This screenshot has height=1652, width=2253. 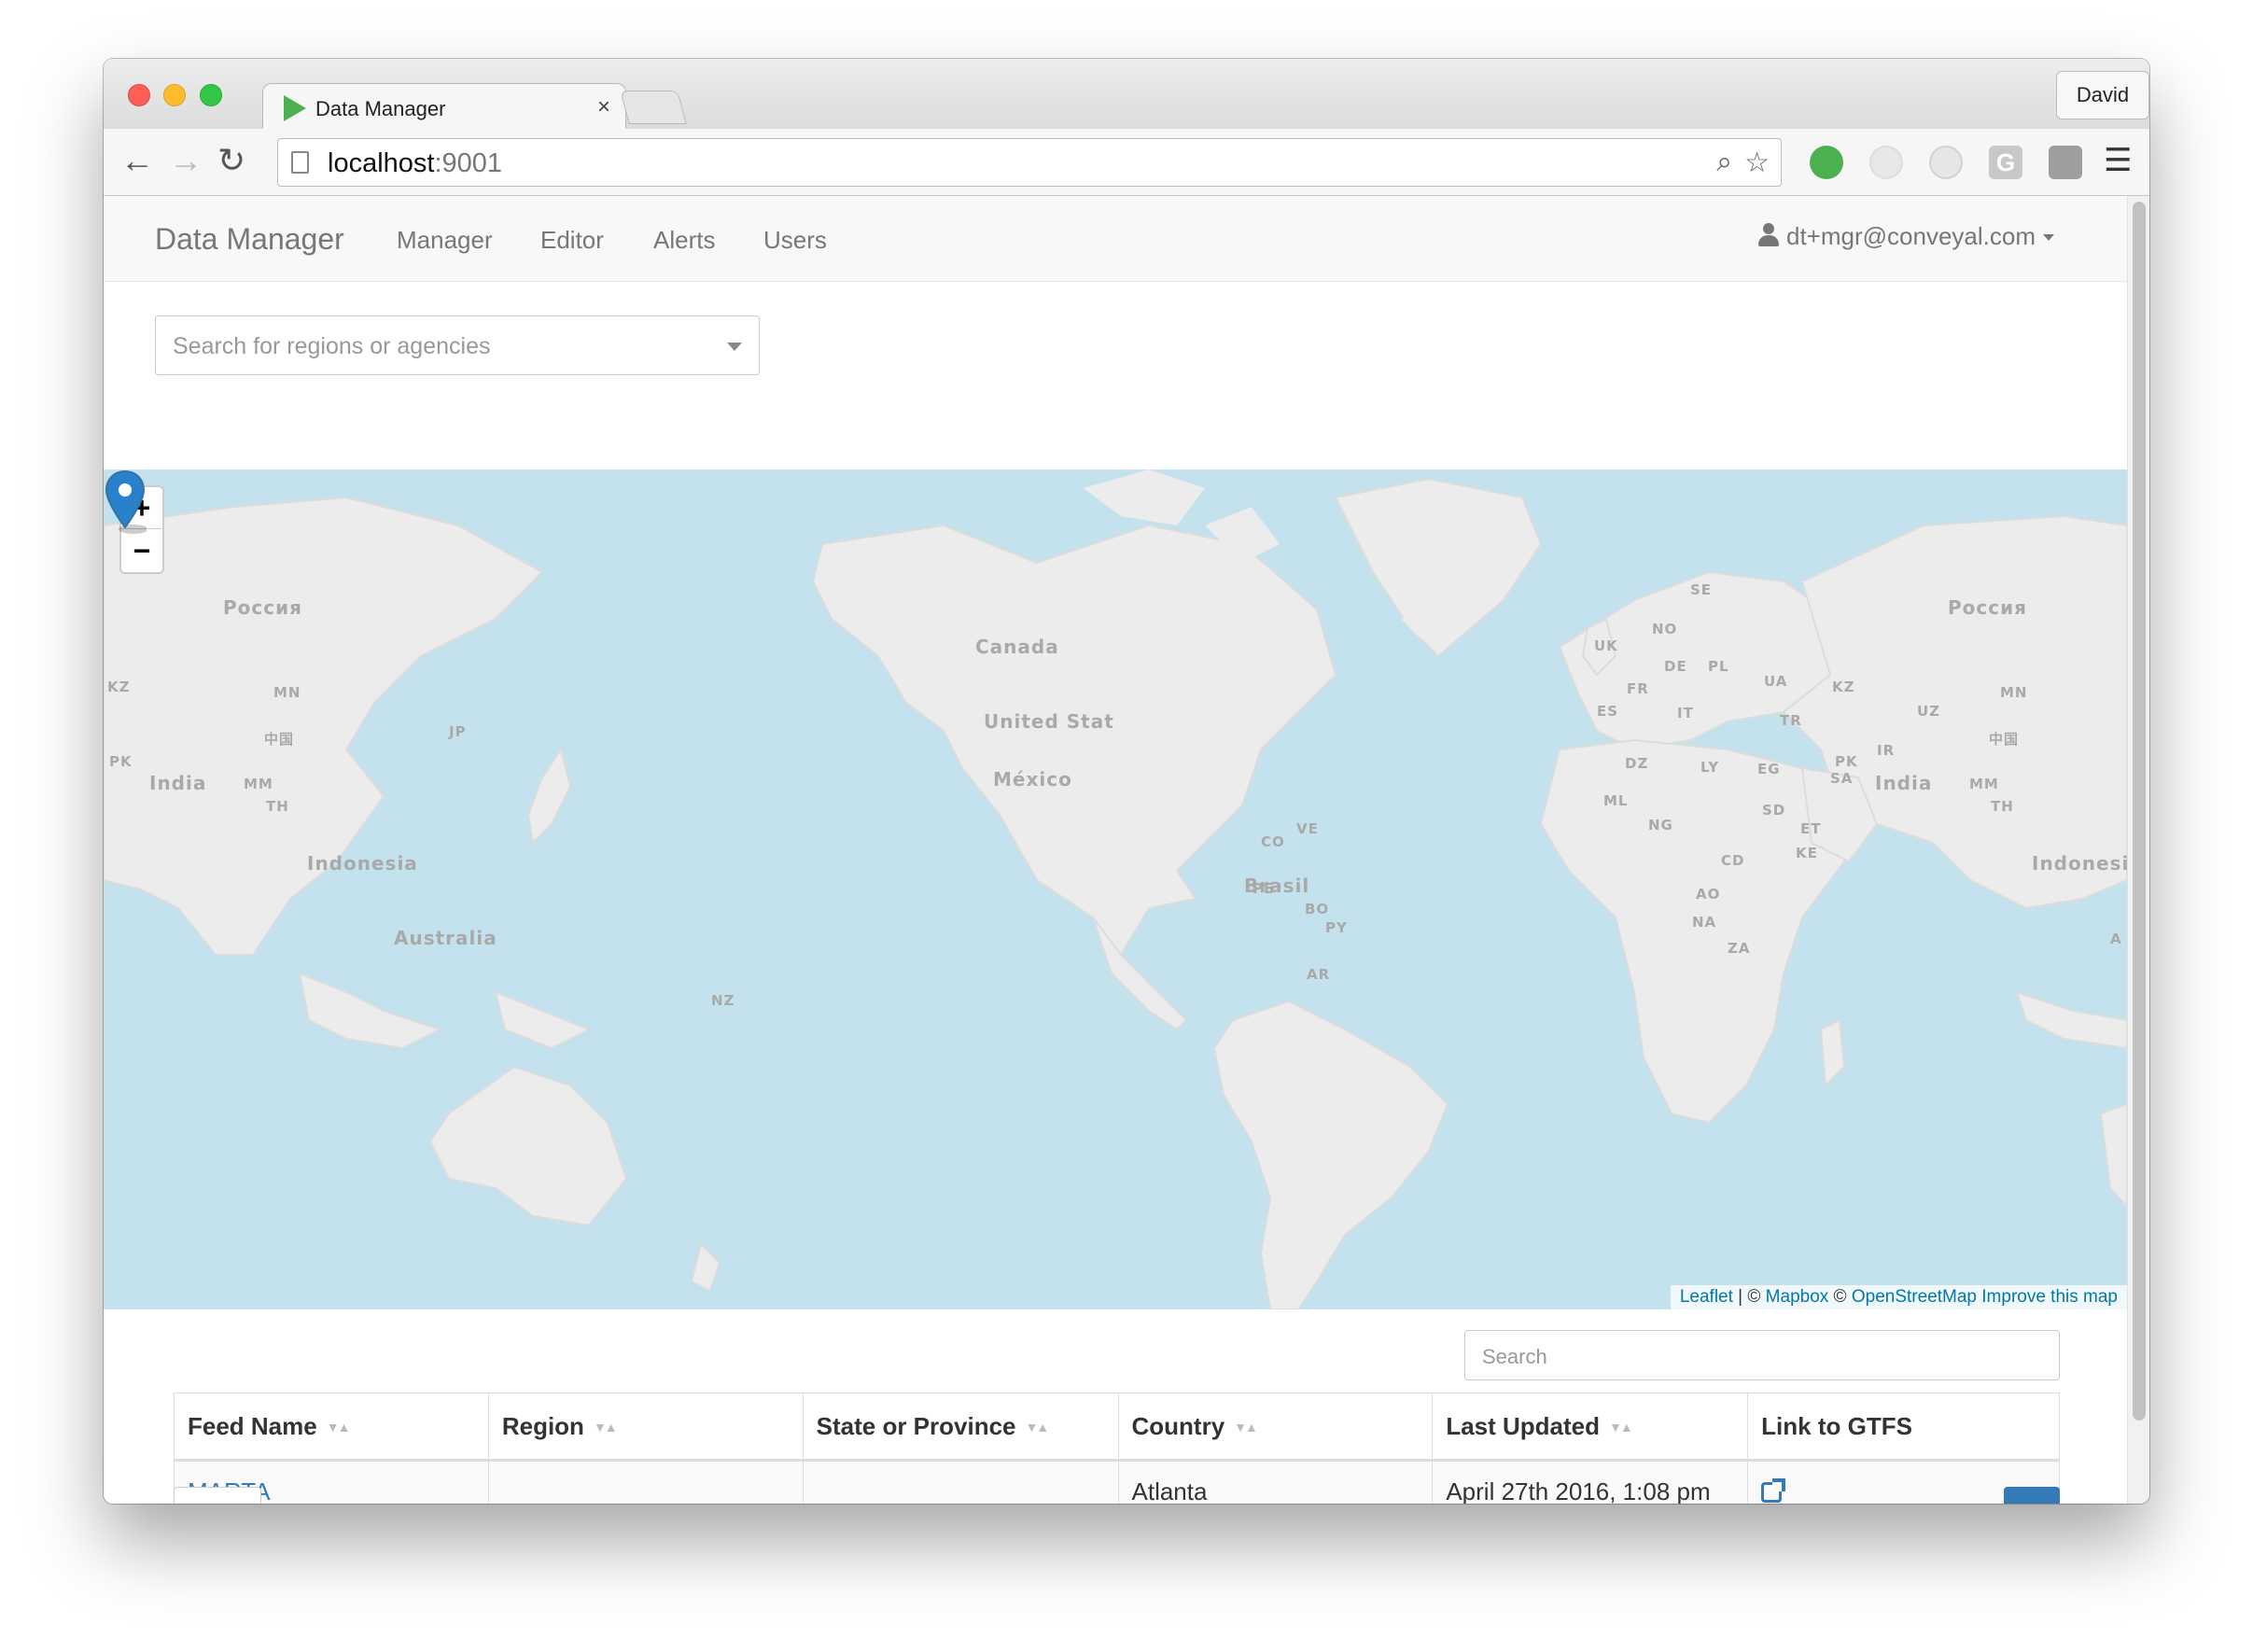 What do you see at coordinates (723, 1001) in the screenshot?
I see `map-label-nz: NZ` at bounding box center [723, 1001].